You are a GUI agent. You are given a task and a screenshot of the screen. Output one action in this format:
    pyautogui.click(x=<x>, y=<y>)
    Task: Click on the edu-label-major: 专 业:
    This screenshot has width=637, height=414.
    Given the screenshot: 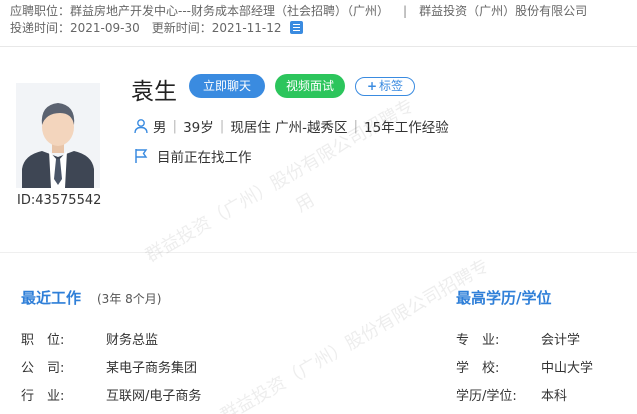 What is the action you would take?
    pyautogui.click(x=478, y=340)
    